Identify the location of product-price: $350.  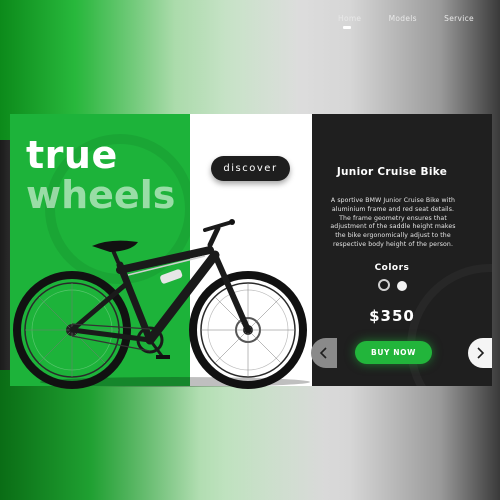
(392, 316).